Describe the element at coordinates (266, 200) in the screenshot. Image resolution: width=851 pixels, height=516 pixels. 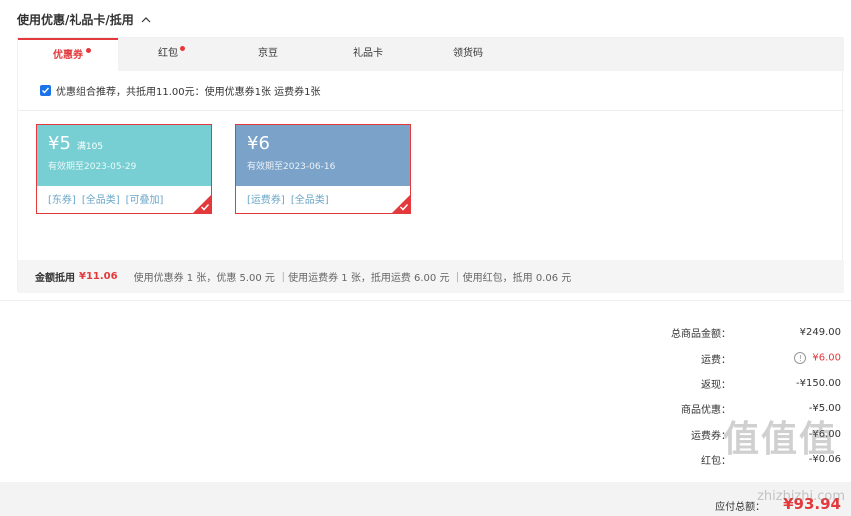
I see `coupon-tag: [运费券]` at that location.